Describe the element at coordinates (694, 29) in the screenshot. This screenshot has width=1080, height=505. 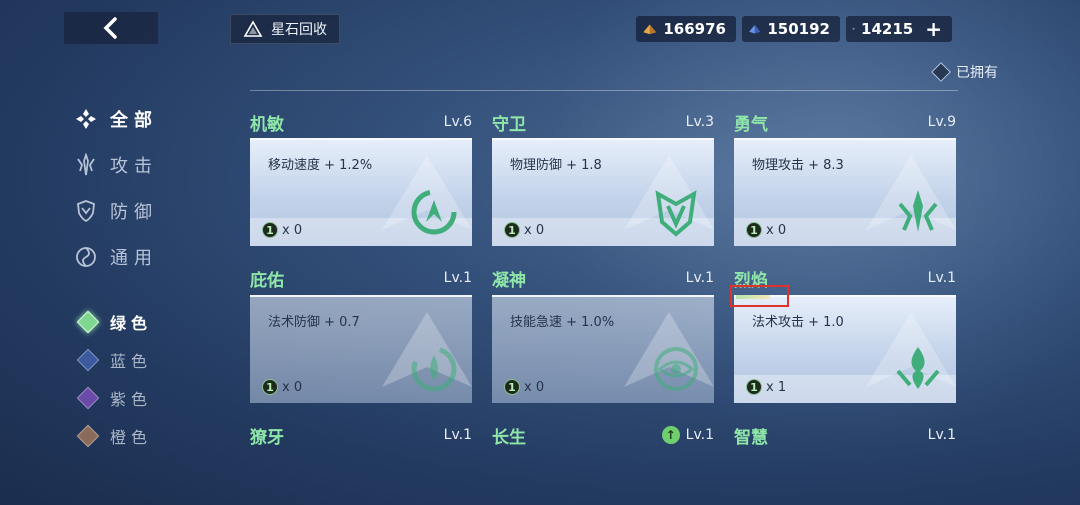
I see `currency-gold-value: 166976` at that location.